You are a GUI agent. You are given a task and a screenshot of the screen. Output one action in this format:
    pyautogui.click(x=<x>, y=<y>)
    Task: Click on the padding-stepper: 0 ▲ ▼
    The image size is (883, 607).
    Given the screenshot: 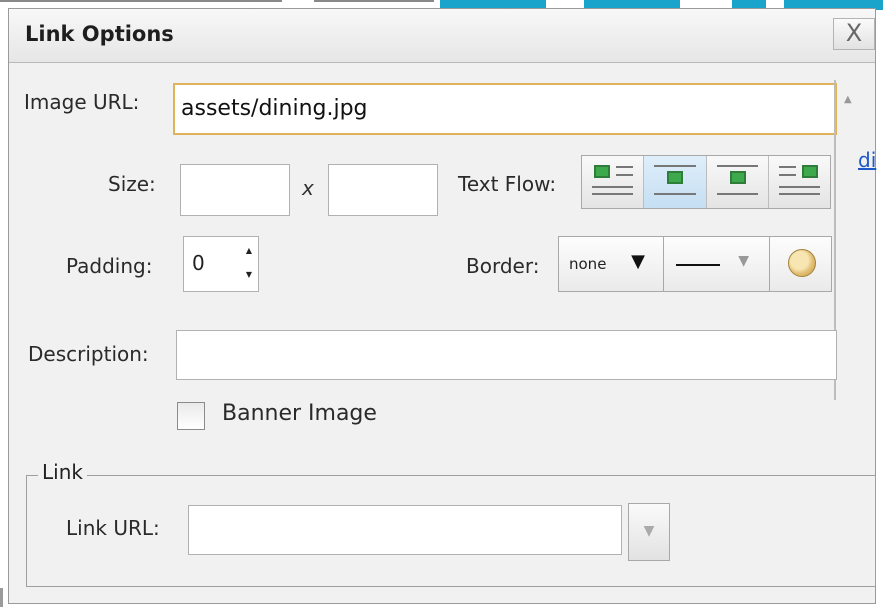 What is the action you would take?
    pyautogui.click(x=221, y=264)
    